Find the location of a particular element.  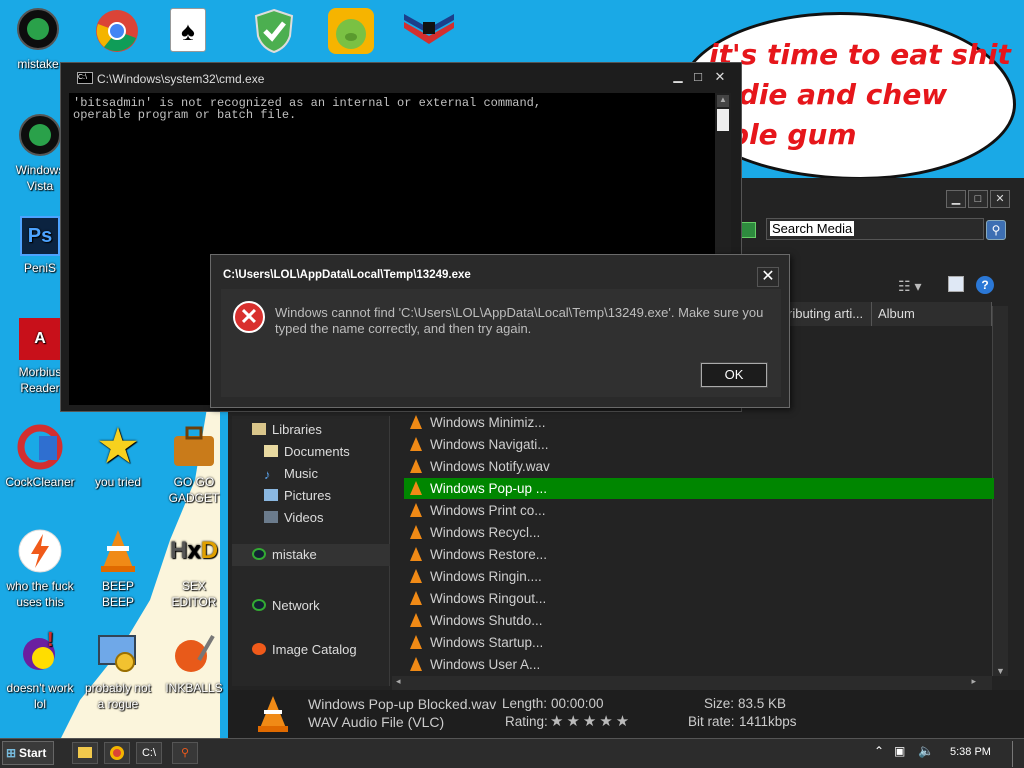

search-taskbar-icon: ⚲ is located at coordinates (185, 753).